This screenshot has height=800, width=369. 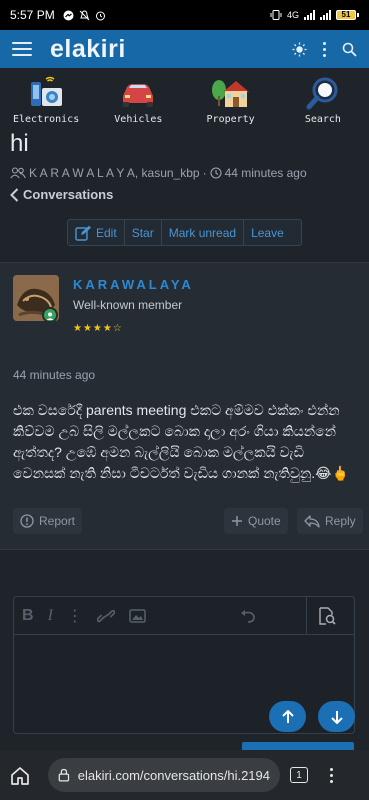 I want to click on category-shortcuts: Electronics Vehicles Property Search, so click(x=184, y=103).